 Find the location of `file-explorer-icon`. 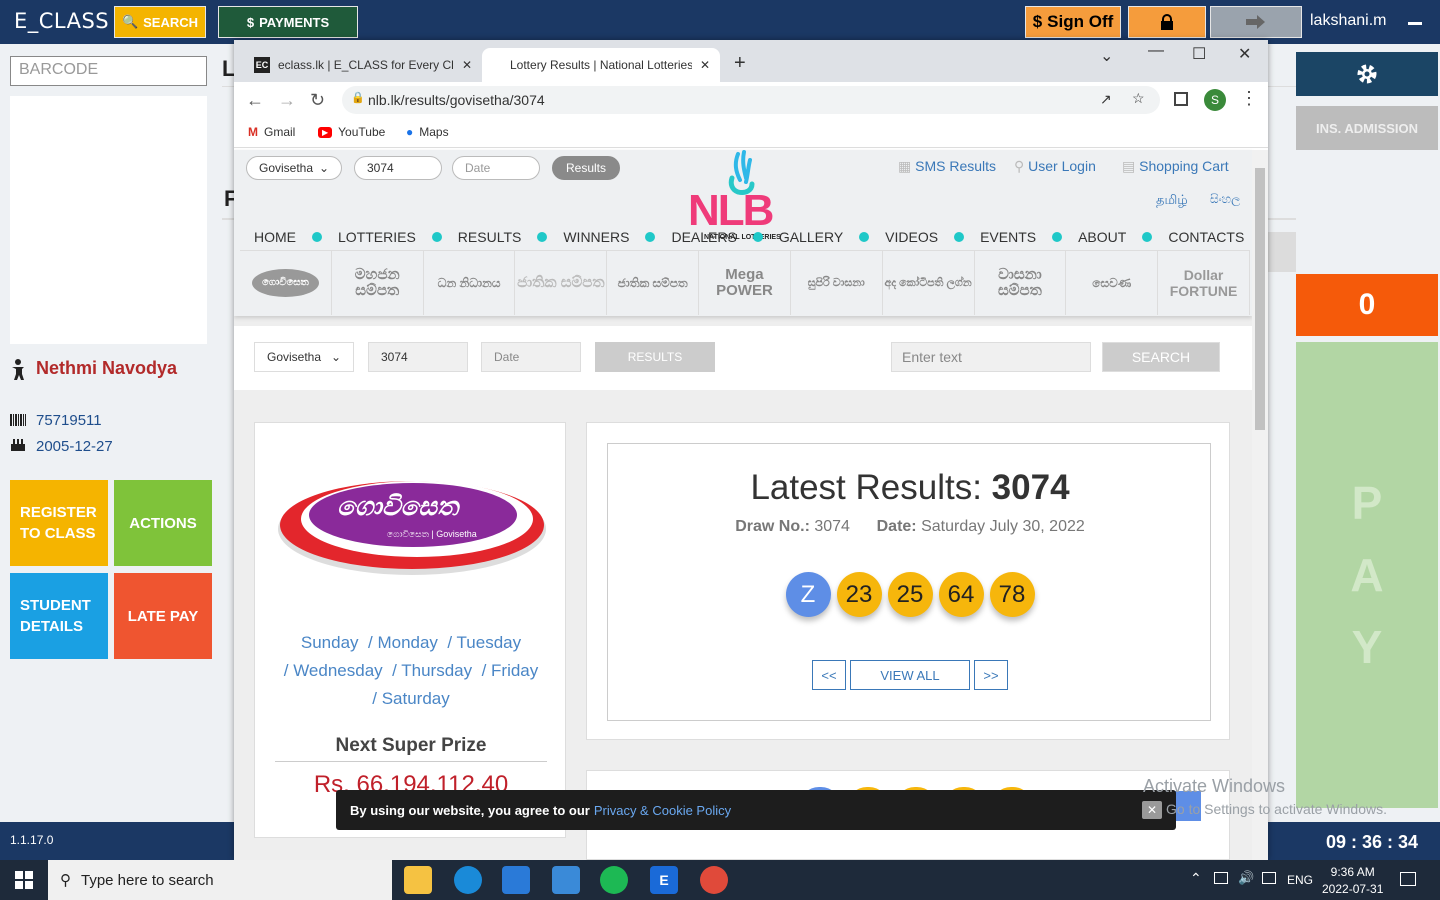

file-explorer-icon is located at coordinates (418, 880).